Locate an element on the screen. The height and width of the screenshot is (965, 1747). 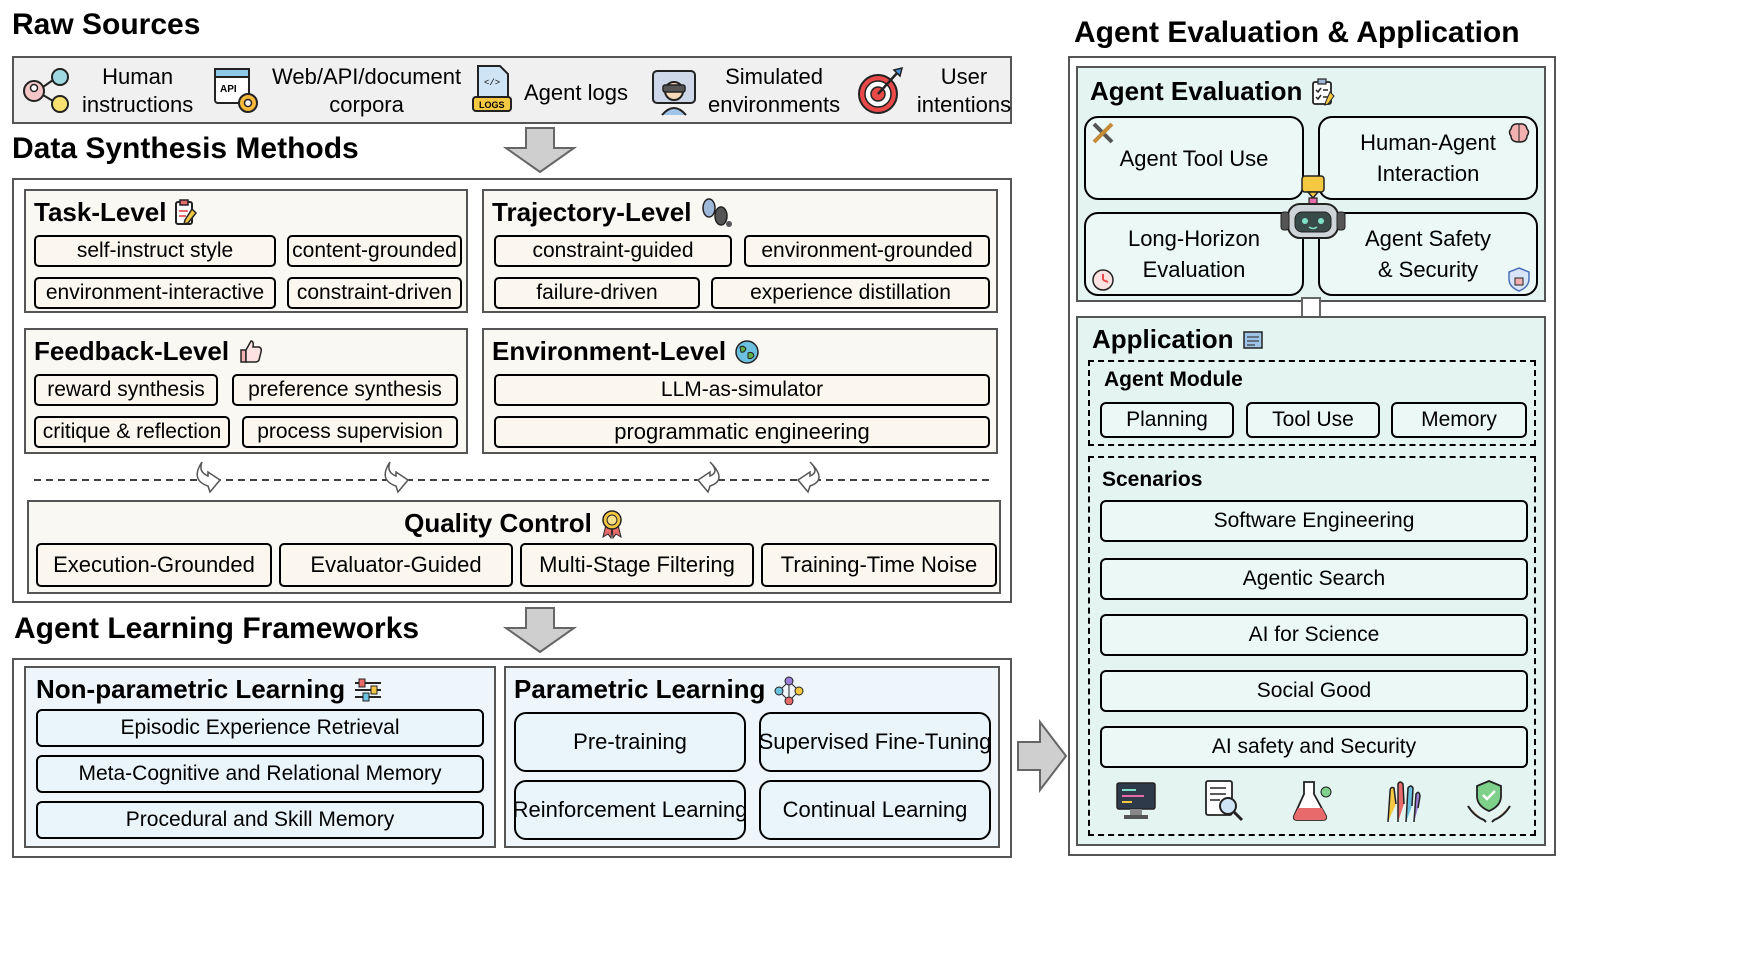
eval-item-long-horizon: Long-Horizon Evaluation is located at coordinates (1194, 254).